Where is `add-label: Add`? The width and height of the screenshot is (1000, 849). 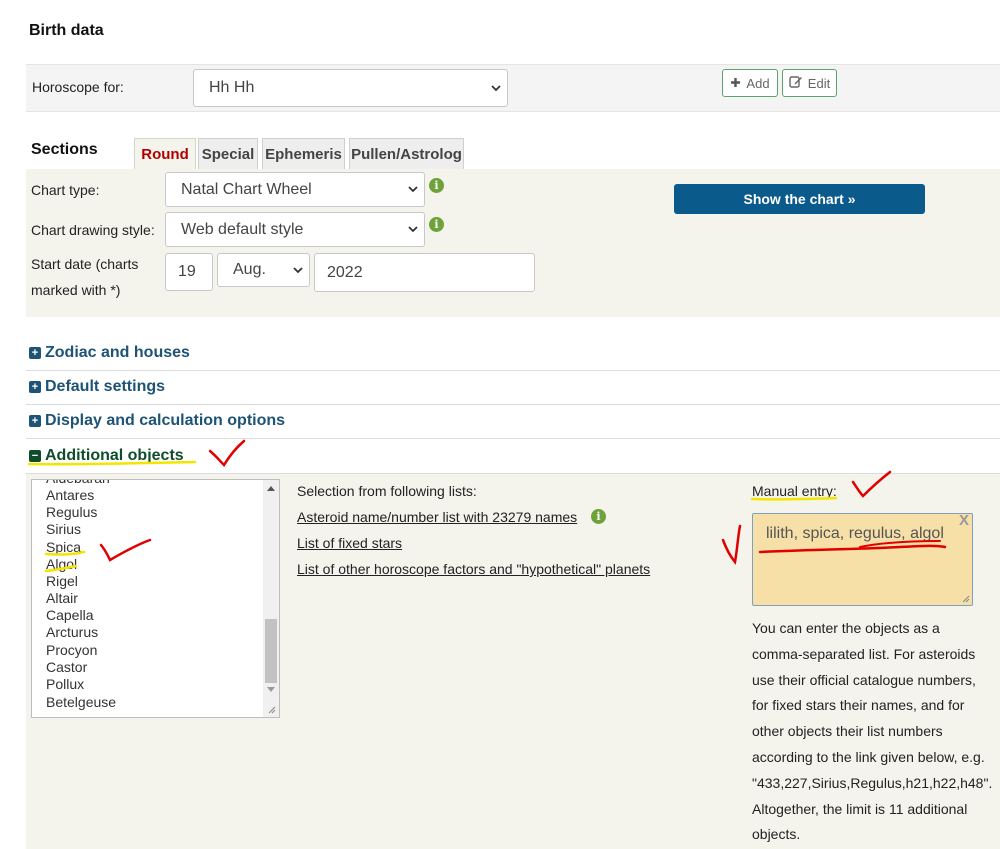 add-label: Add is located at coordinates (758, 83).